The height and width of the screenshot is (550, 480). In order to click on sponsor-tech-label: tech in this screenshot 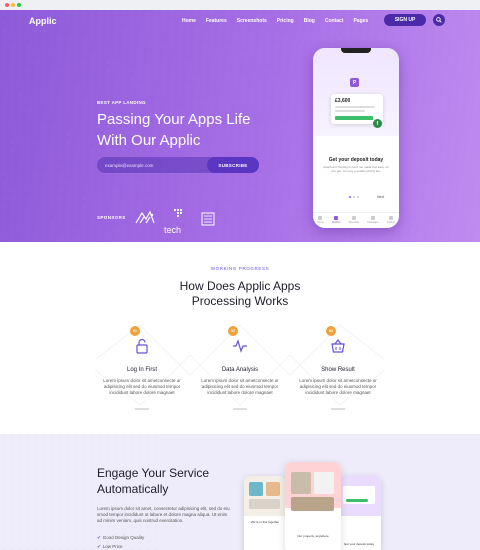, I will do `click(173, 230)`.